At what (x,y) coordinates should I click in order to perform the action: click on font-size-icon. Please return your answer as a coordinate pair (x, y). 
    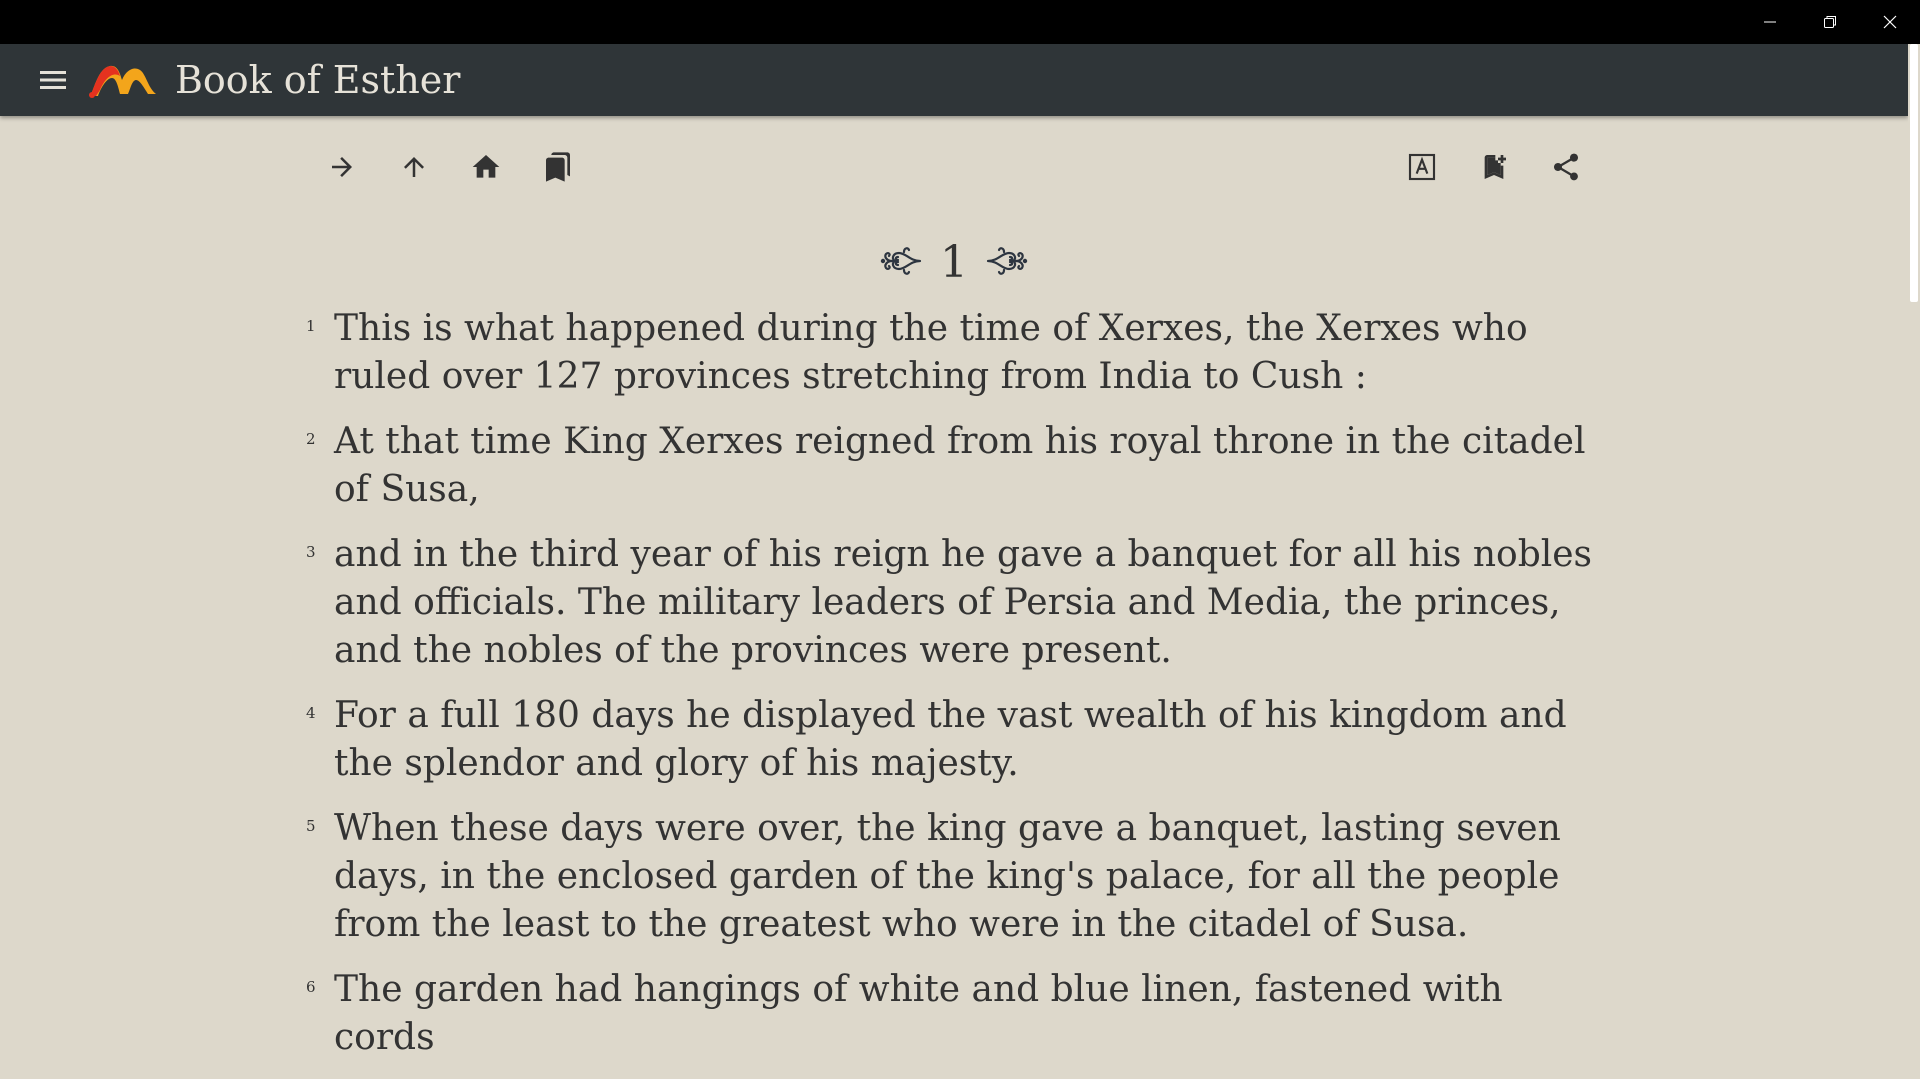
    Looking at the image, I should click on (1422, 167).